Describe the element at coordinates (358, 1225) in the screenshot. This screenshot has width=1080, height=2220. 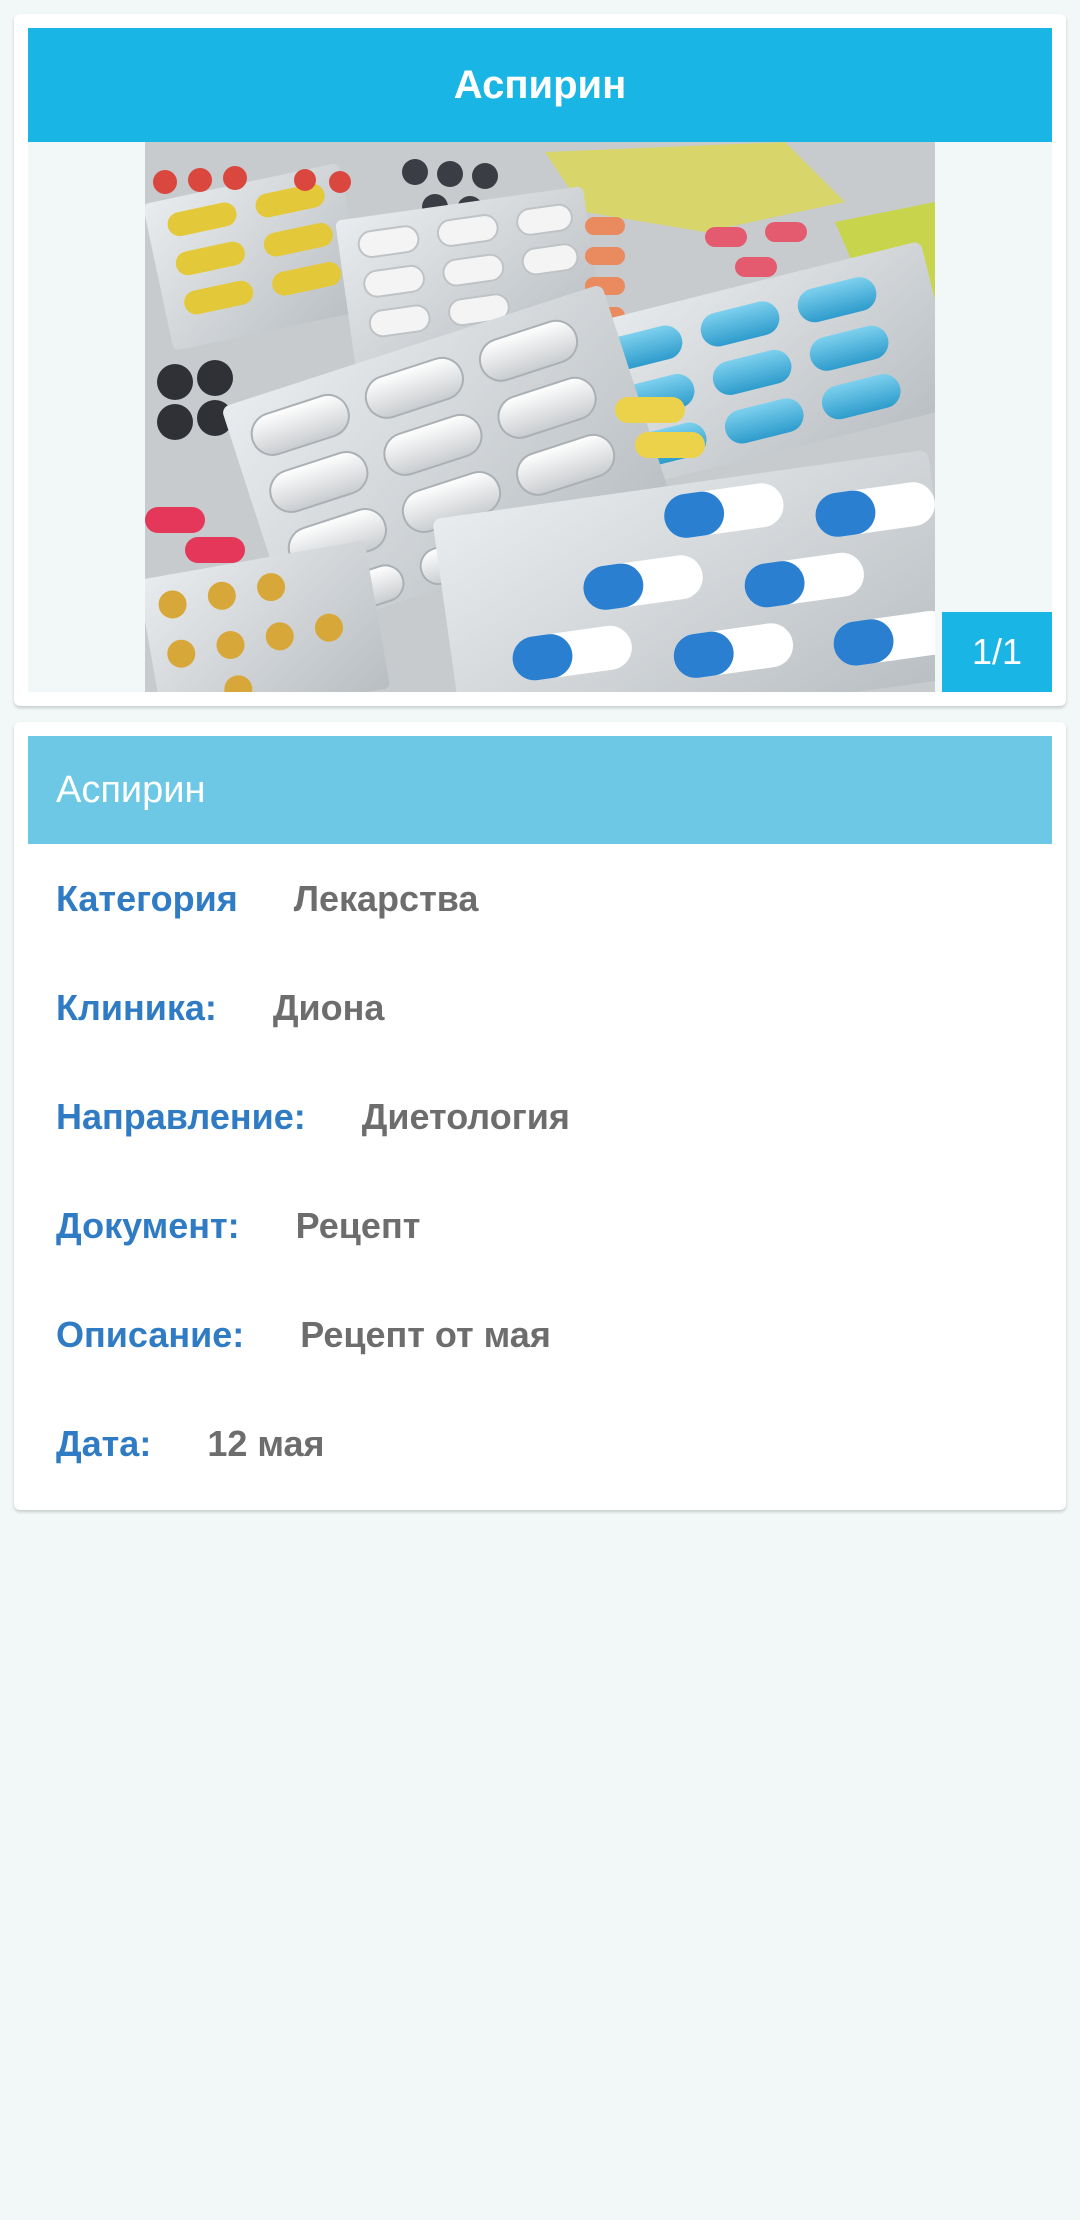
I see `detail-value: Рецепт` at that location.